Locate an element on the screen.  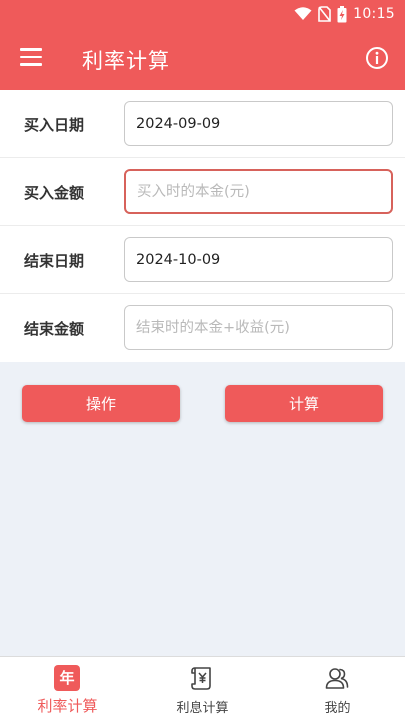
nav-item-interest-calc: 利息计算 is located at coordinates (202, 688).